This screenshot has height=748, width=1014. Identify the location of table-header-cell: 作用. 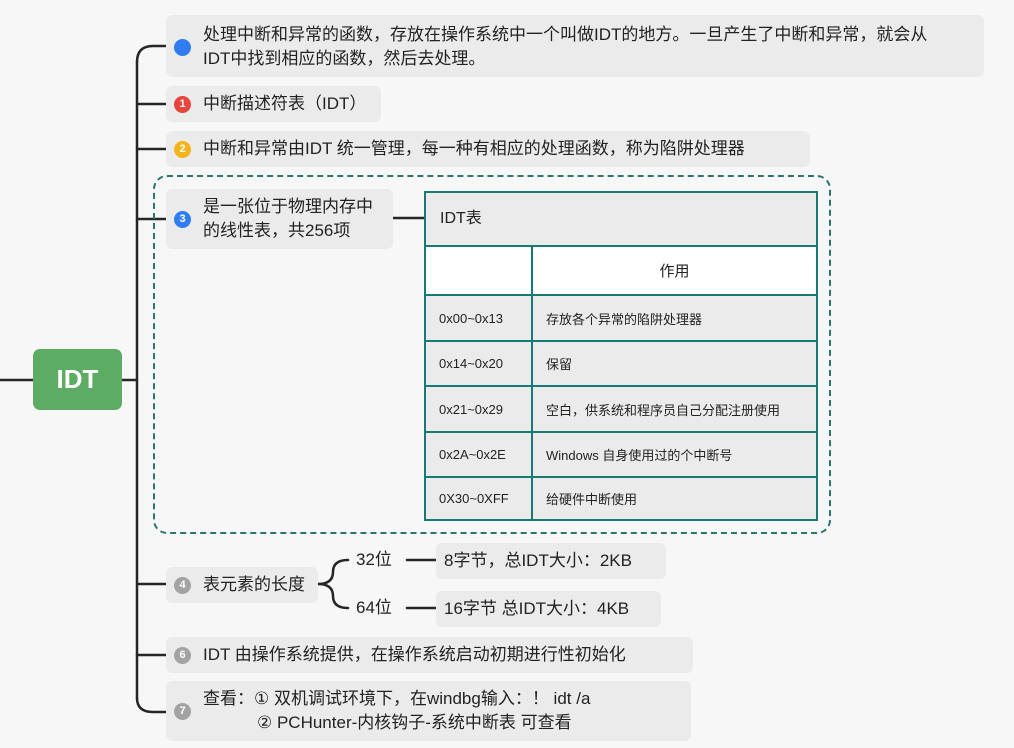
(674, 271).